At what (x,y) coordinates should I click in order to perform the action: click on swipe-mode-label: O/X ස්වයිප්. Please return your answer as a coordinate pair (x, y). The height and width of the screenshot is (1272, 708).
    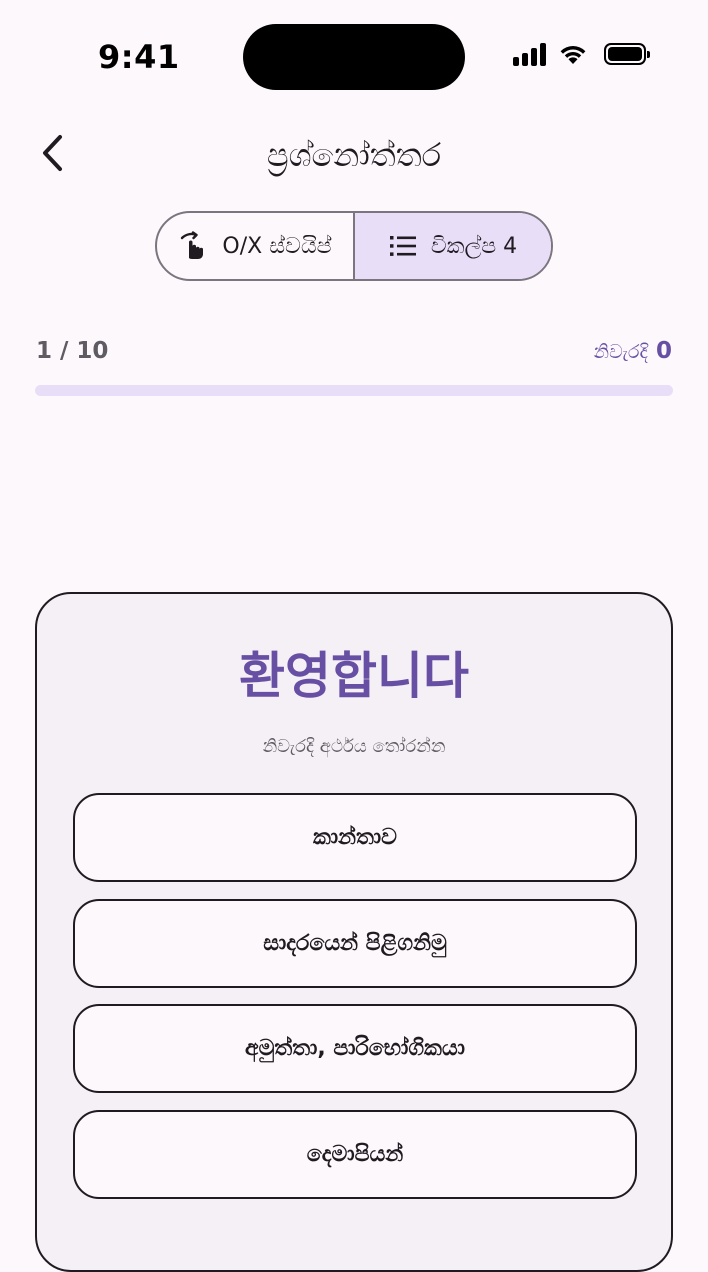
    Looking at the image, I should click on (277, 246).